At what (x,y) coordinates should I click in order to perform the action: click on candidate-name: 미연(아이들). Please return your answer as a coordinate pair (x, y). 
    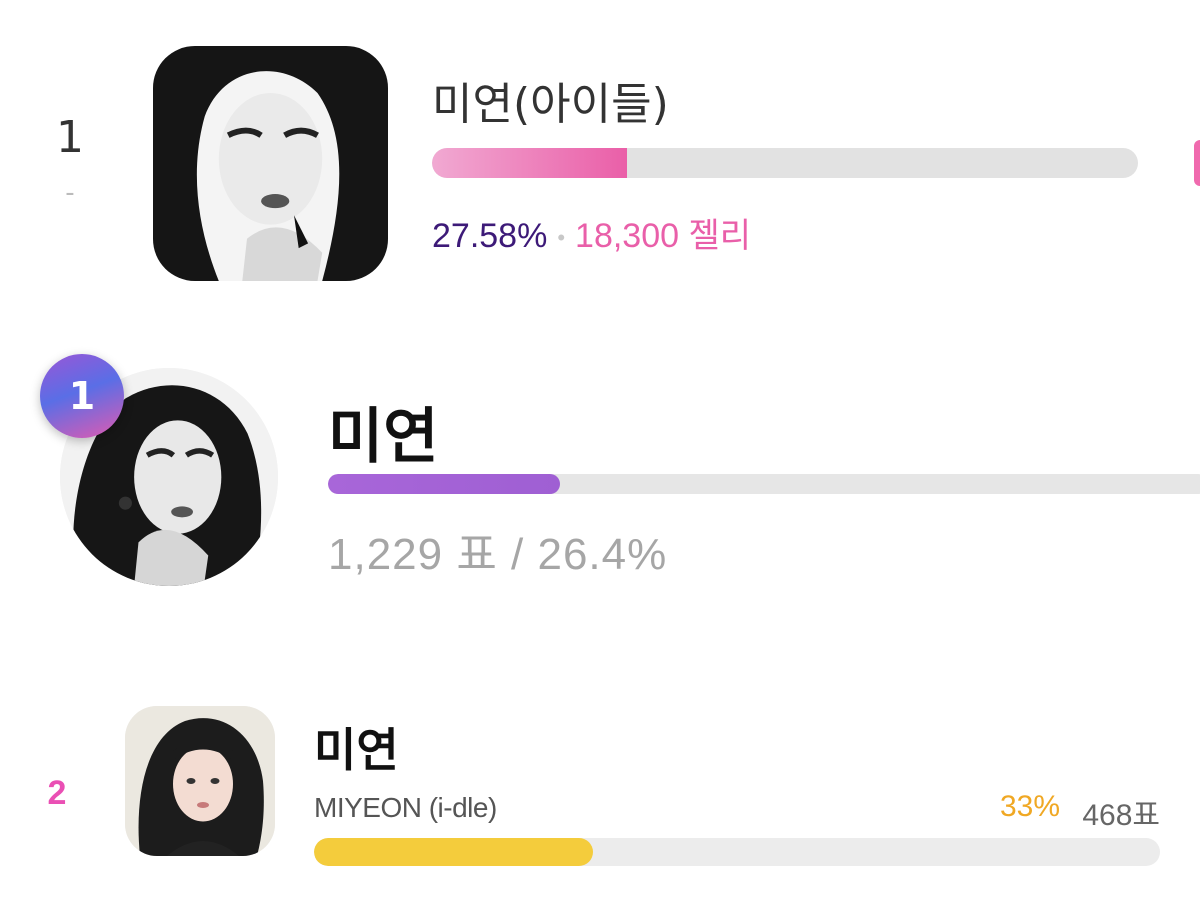
    Looking at the image, I should click on (550, 104).